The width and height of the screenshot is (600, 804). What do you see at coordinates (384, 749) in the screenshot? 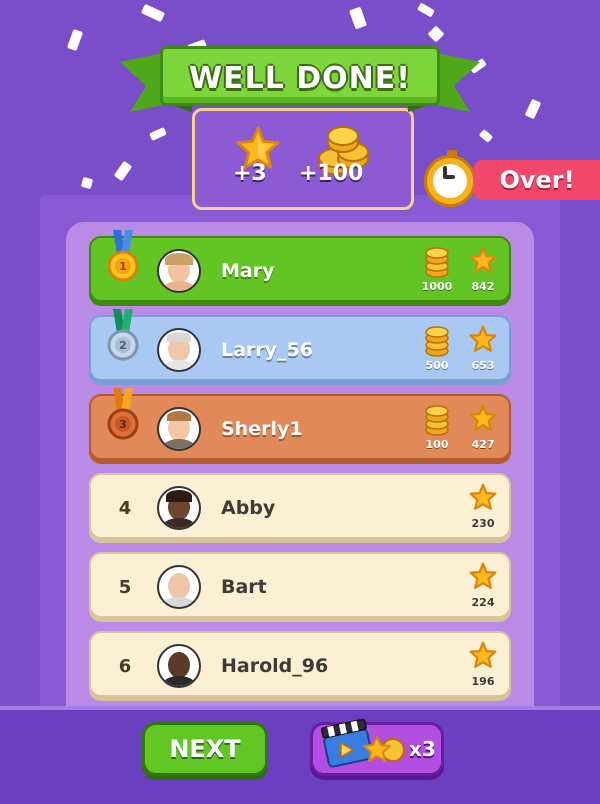
I see `star-coin-icon` at bounding box center [384, 749].